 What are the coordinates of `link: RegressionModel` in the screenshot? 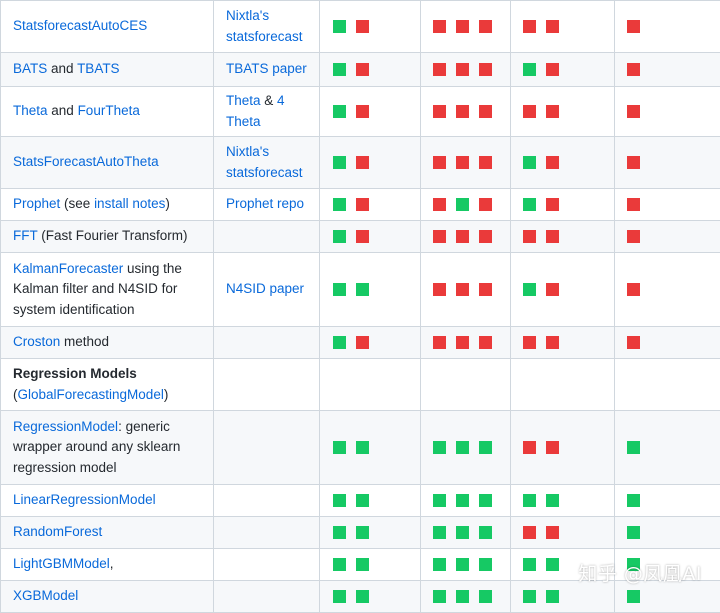 It's located at (65, 426).